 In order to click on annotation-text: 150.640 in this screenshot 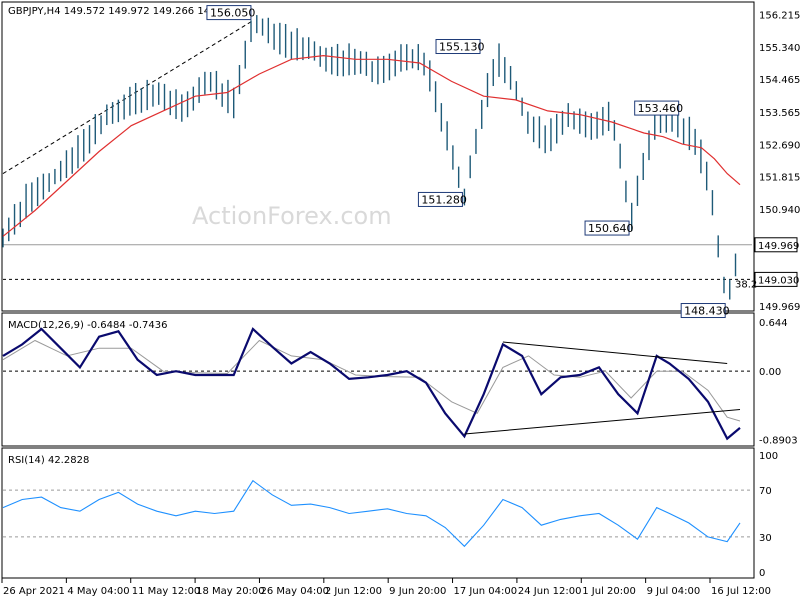, I will do `click(611, 228)`.